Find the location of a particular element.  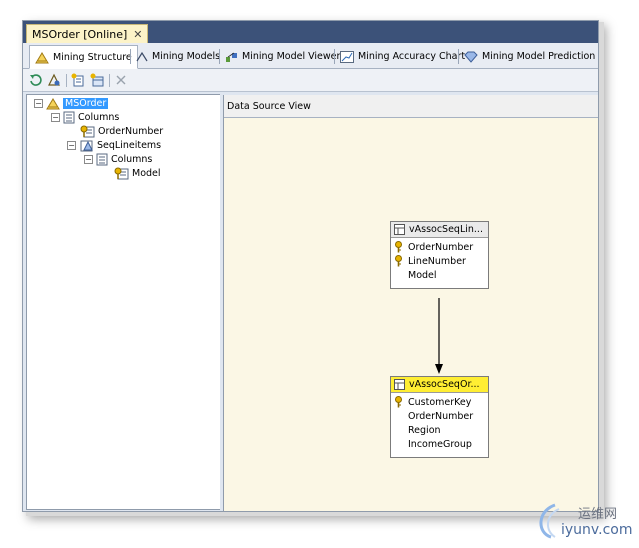

tab-label: Mining Structure is located at coordinates (92, 57).